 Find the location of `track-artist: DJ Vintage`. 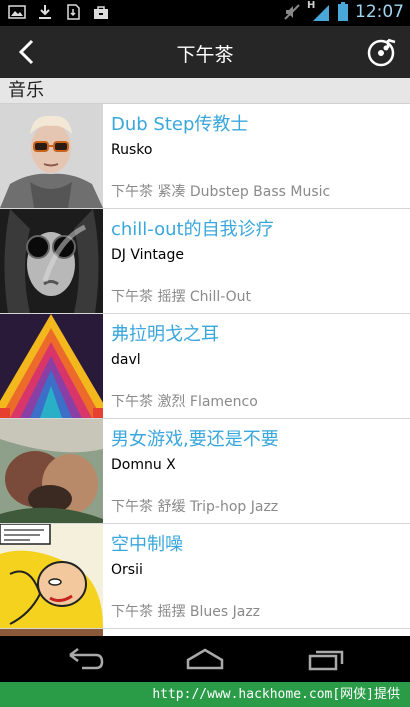

track-artist: DJ Vintage is located at coordinates (147, 255).